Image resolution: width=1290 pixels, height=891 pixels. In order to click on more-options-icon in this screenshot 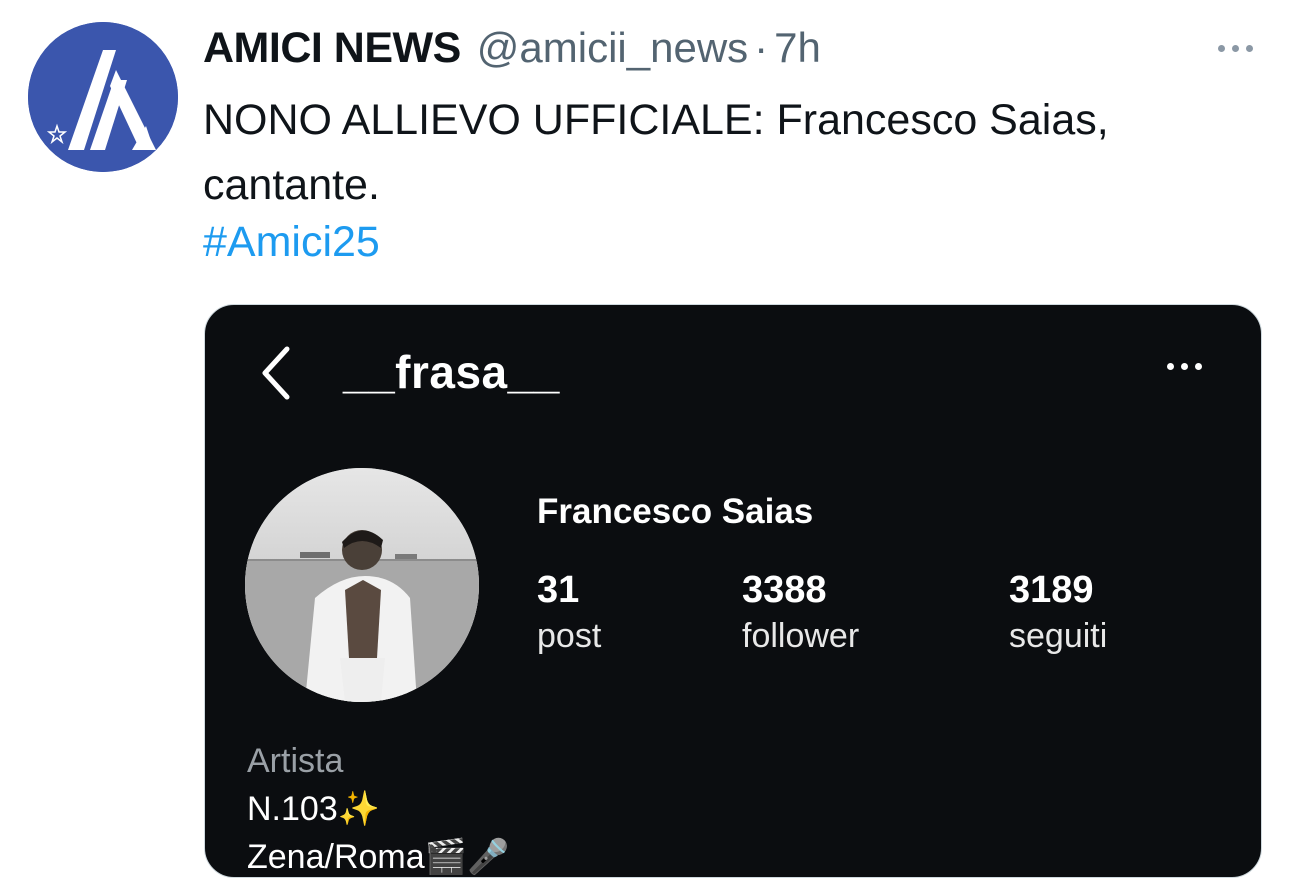, I will do `click(1235, 48)`.